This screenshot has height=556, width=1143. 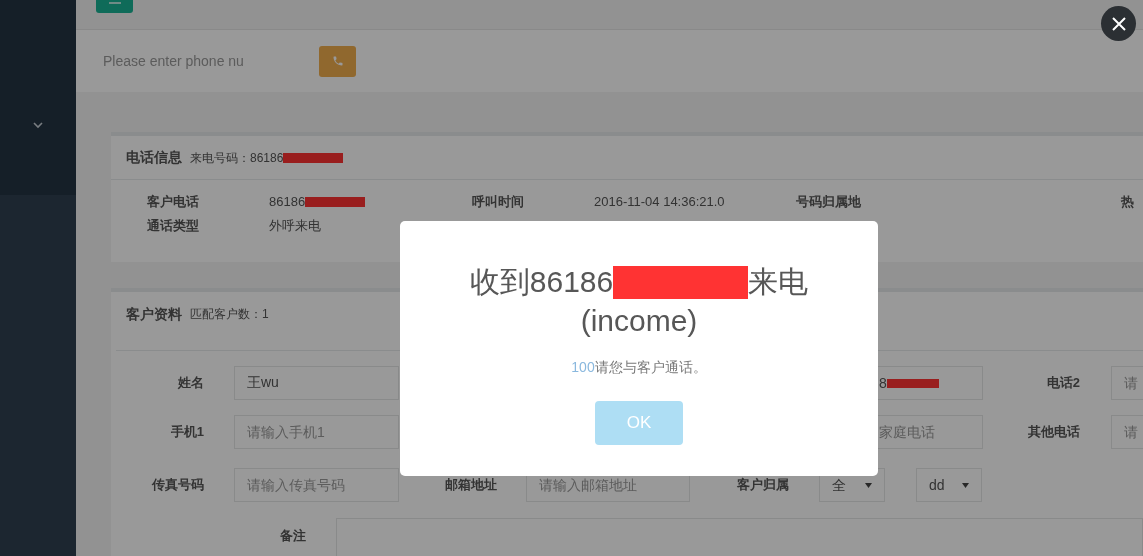 What do you see at coordinates (316, 383) in the screenshot?
I see `text-input: 王wu` at bounding box center [316, 383].